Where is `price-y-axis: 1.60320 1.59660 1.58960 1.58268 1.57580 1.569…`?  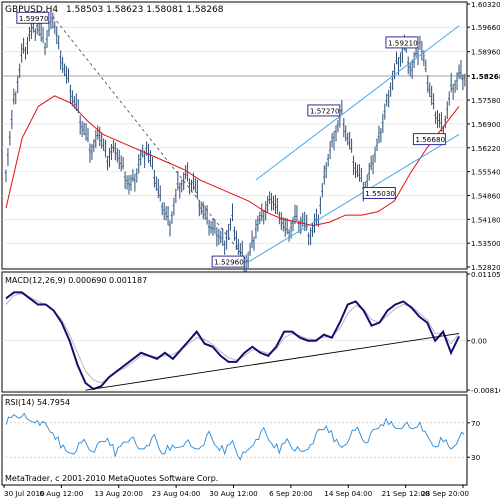
price-y-axis: 1.60320 1.59660 1.58960 1.58268 1.57580 1.569… is located at coordinates (483, 136).